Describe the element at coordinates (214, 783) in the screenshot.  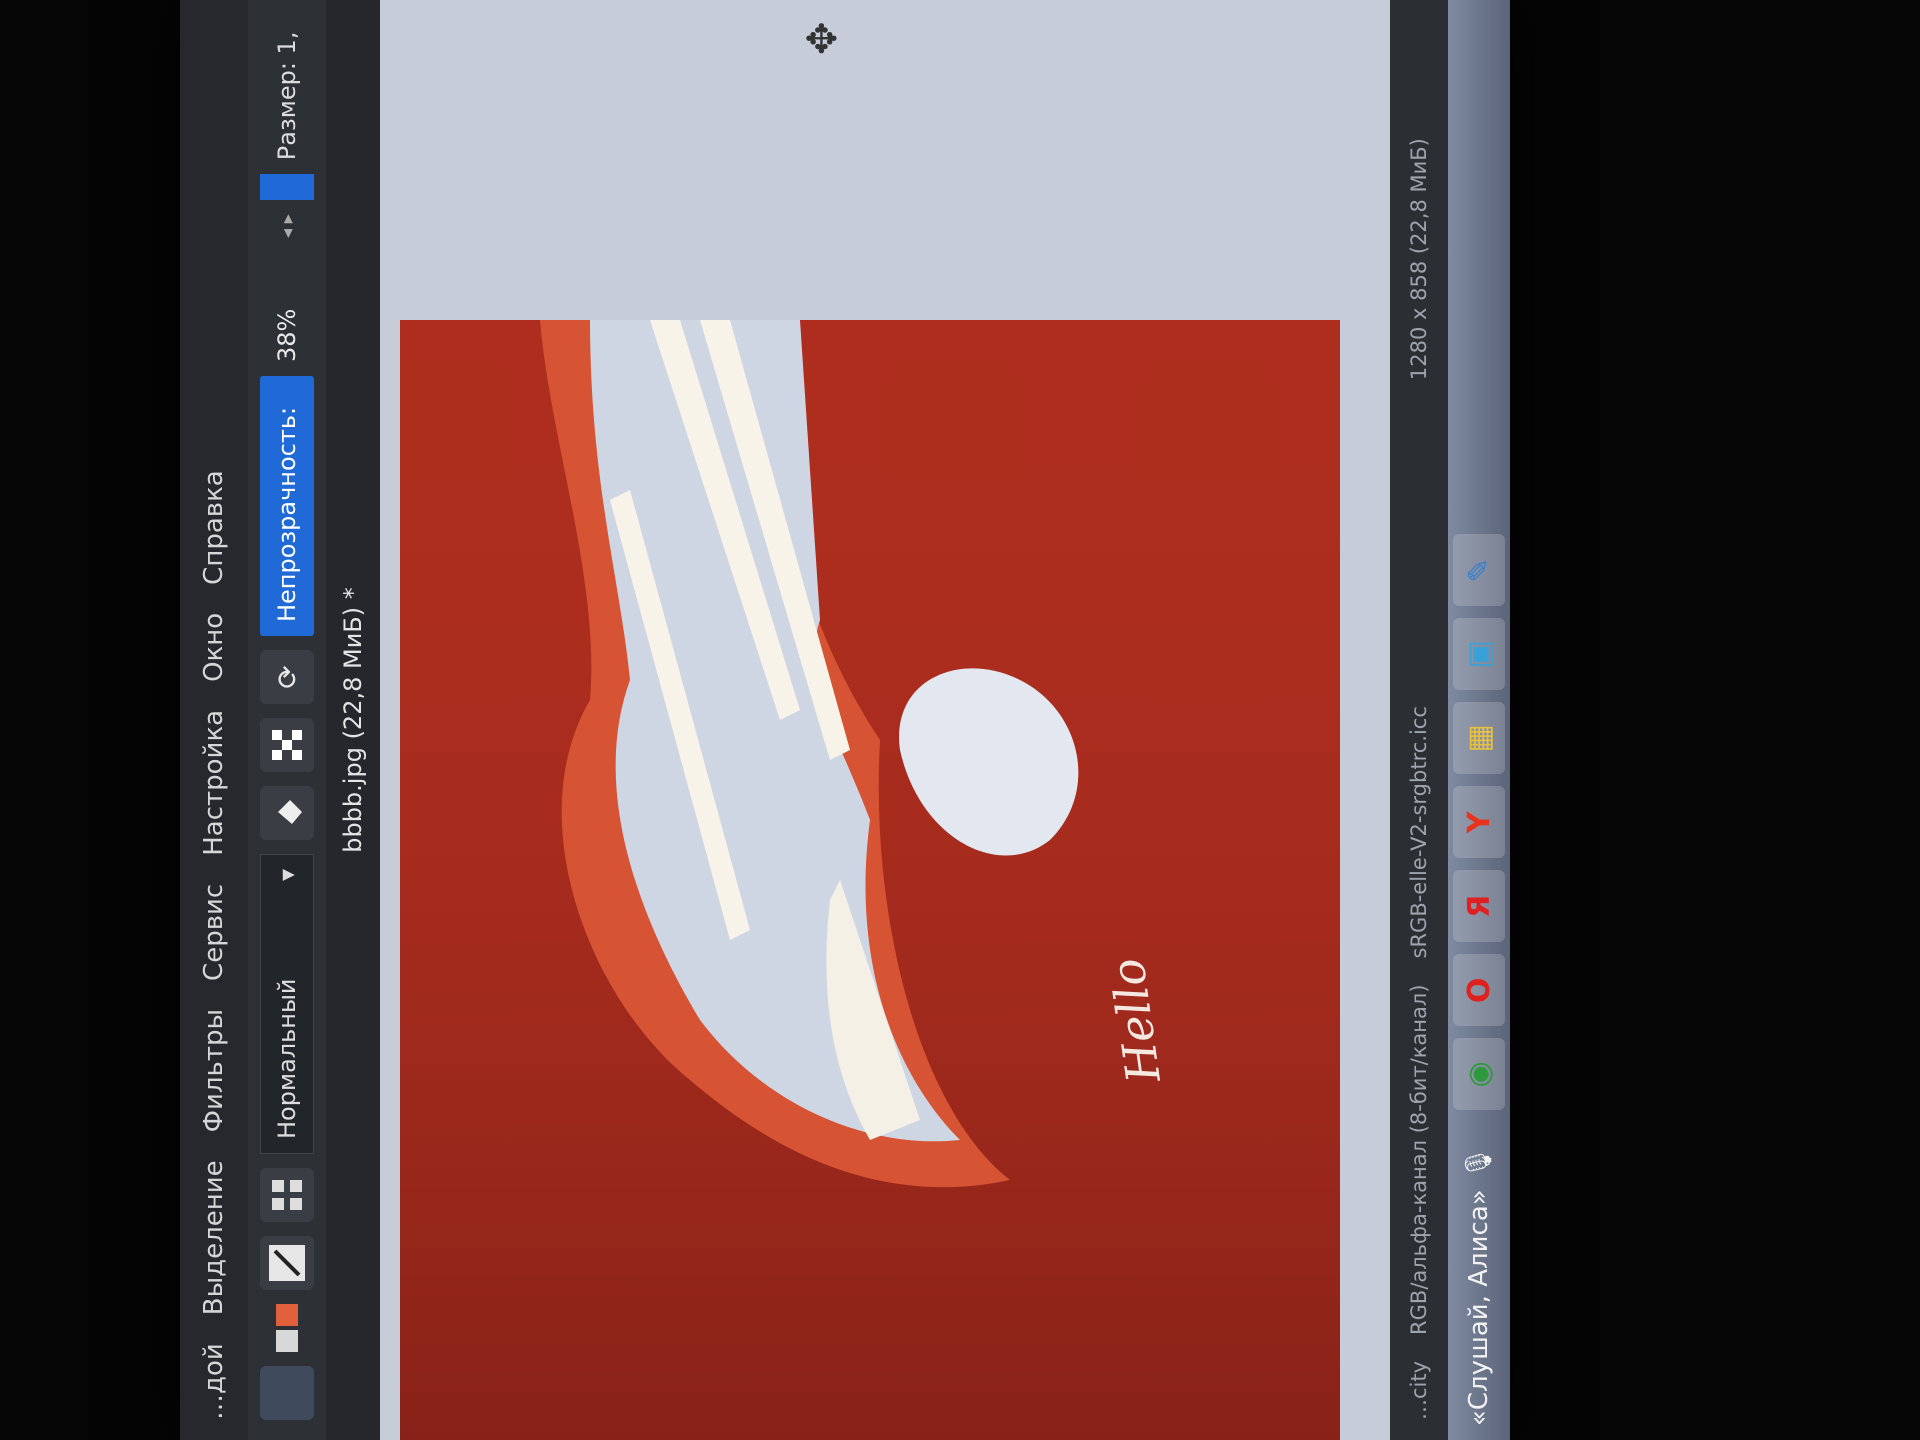
I see `menu-item-settings: Настройка` at that location.